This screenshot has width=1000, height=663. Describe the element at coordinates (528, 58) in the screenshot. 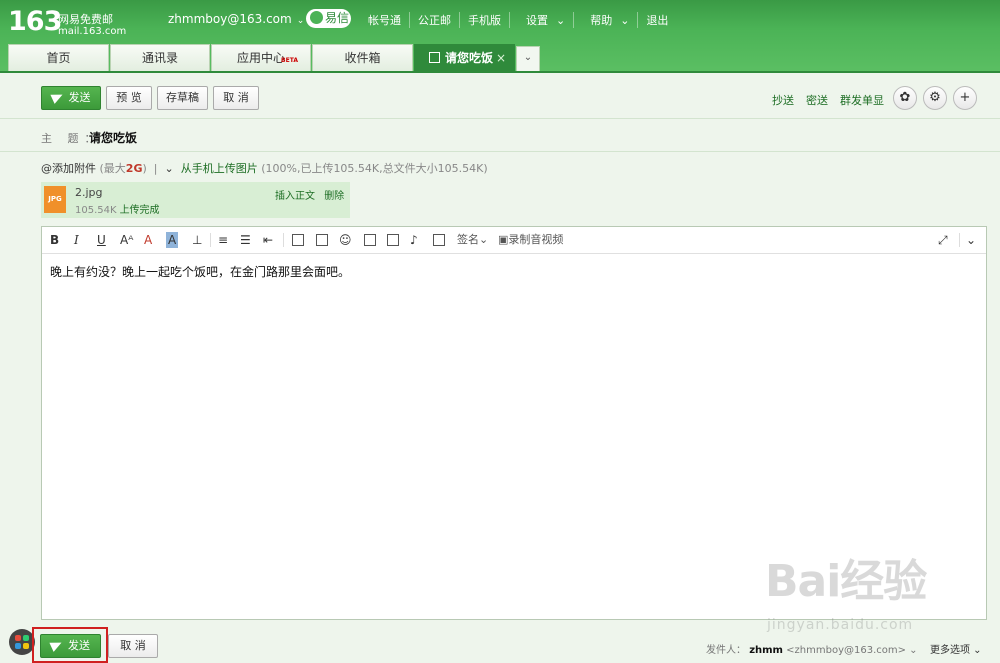

I see `tabs-more-button: ⌄` at that location.